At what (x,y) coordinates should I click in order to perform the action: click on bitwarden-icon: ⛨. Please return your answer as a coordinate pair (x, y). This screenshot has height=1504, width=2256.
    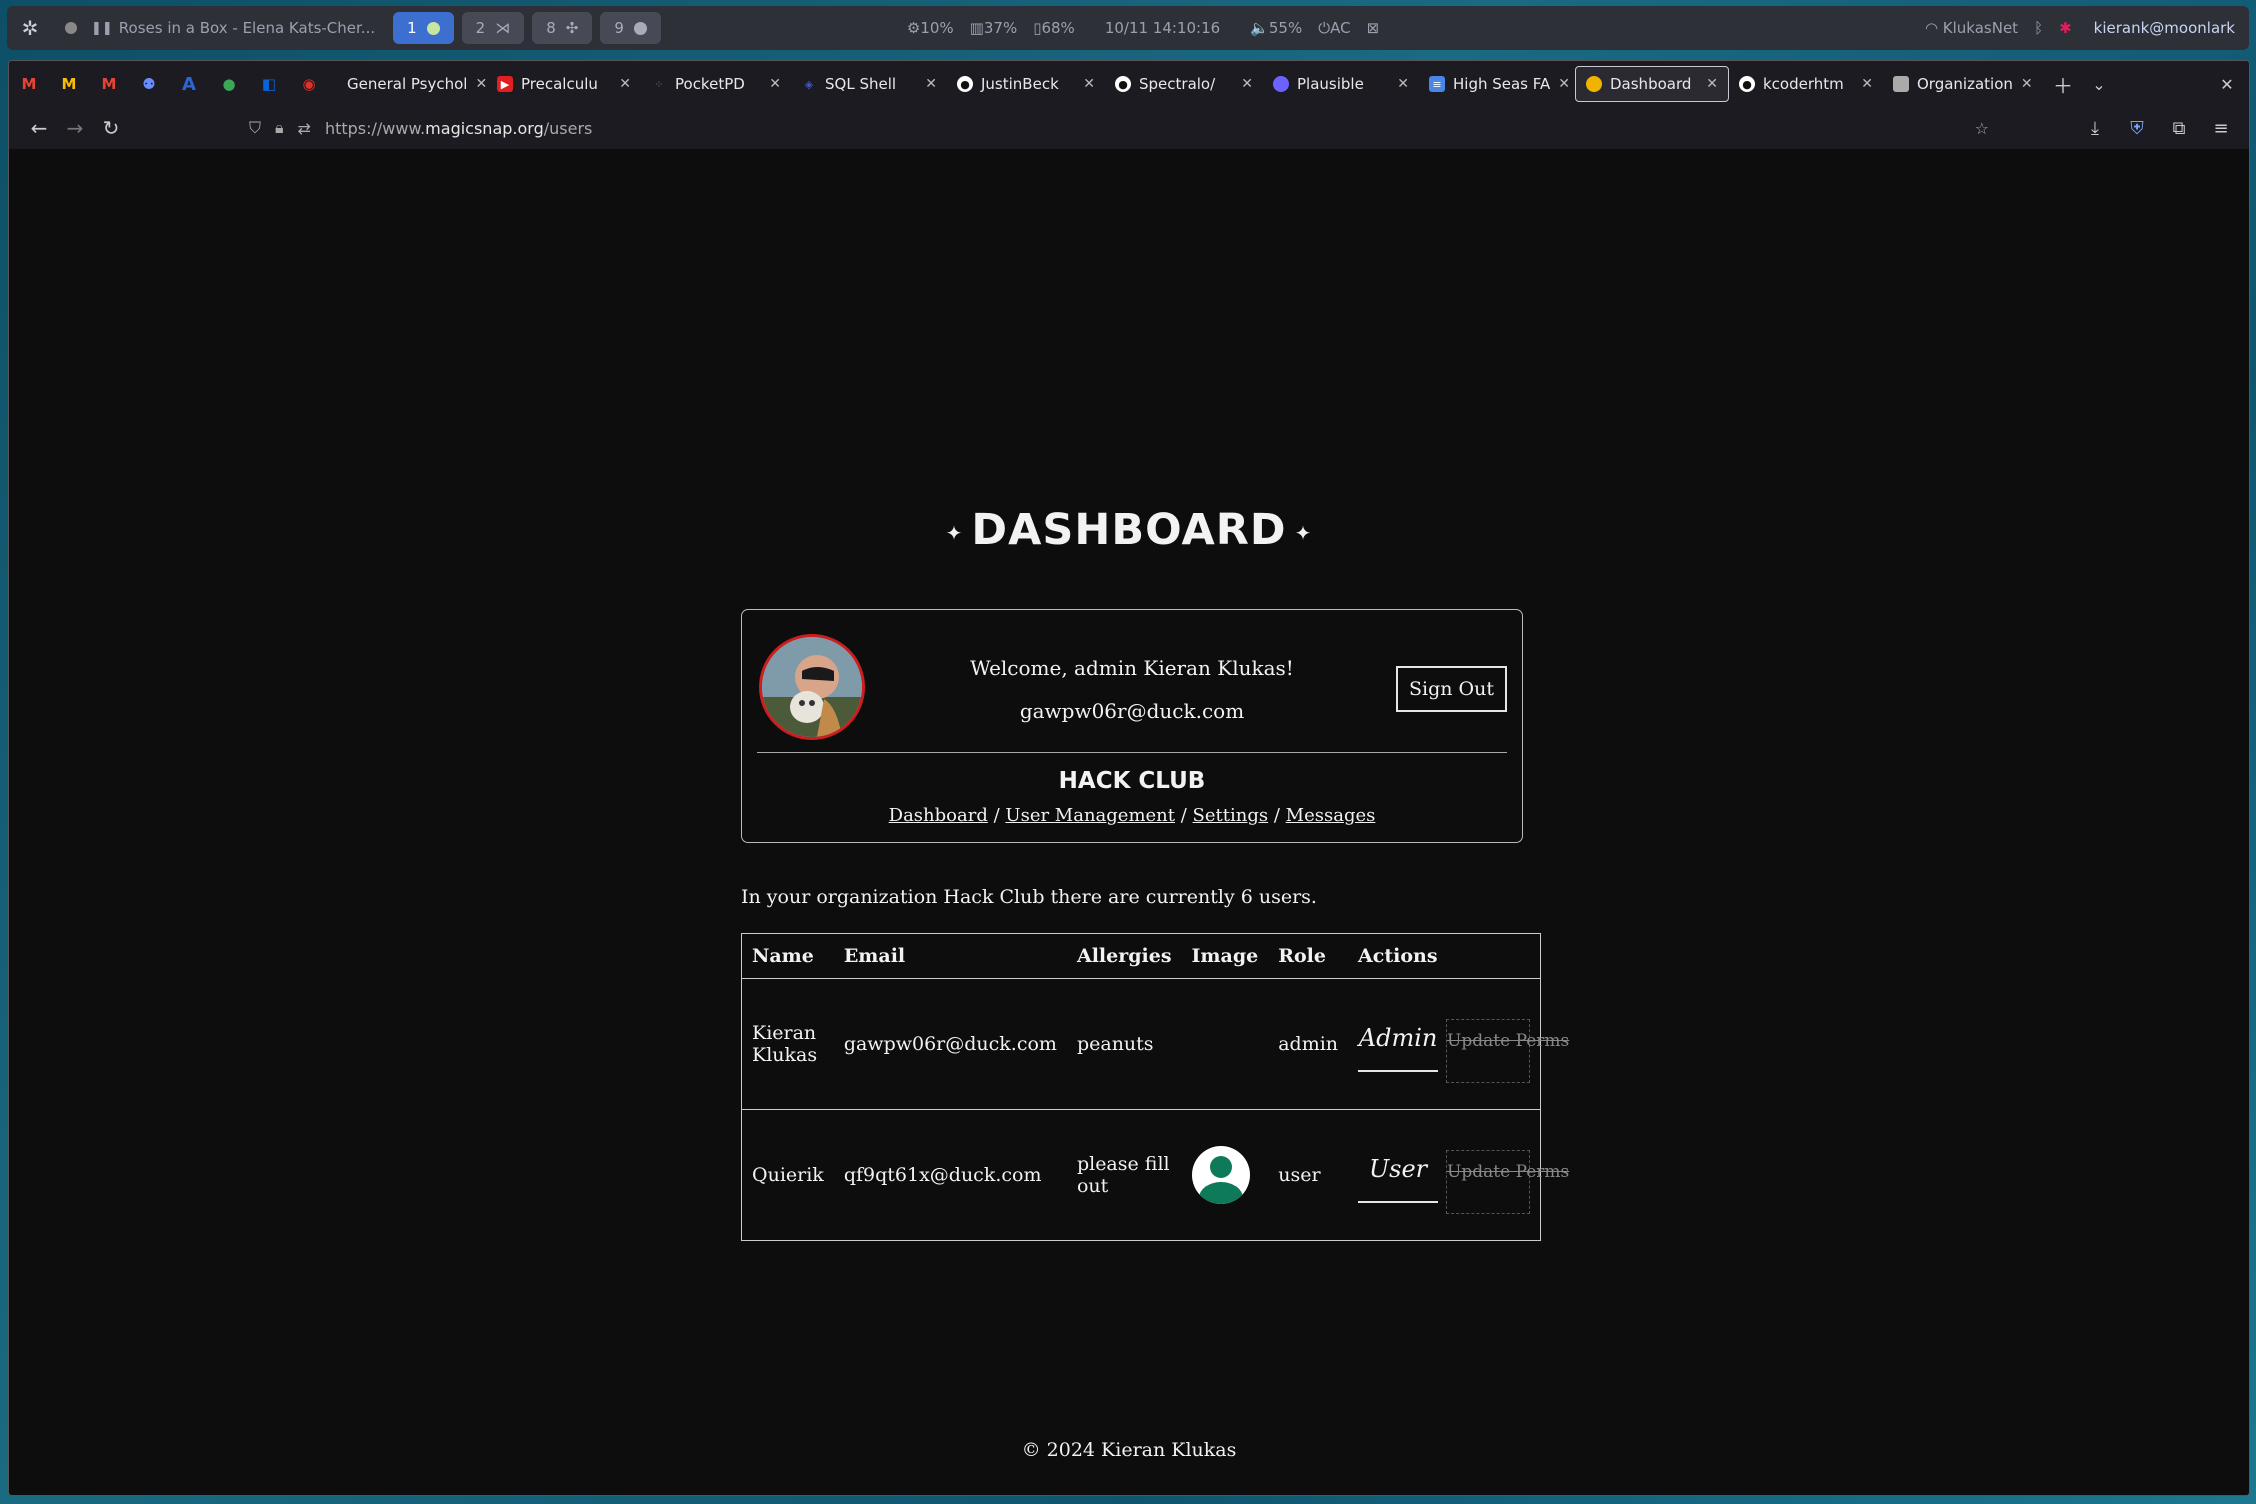
    Looking at the image, I should click on (2137, 128).